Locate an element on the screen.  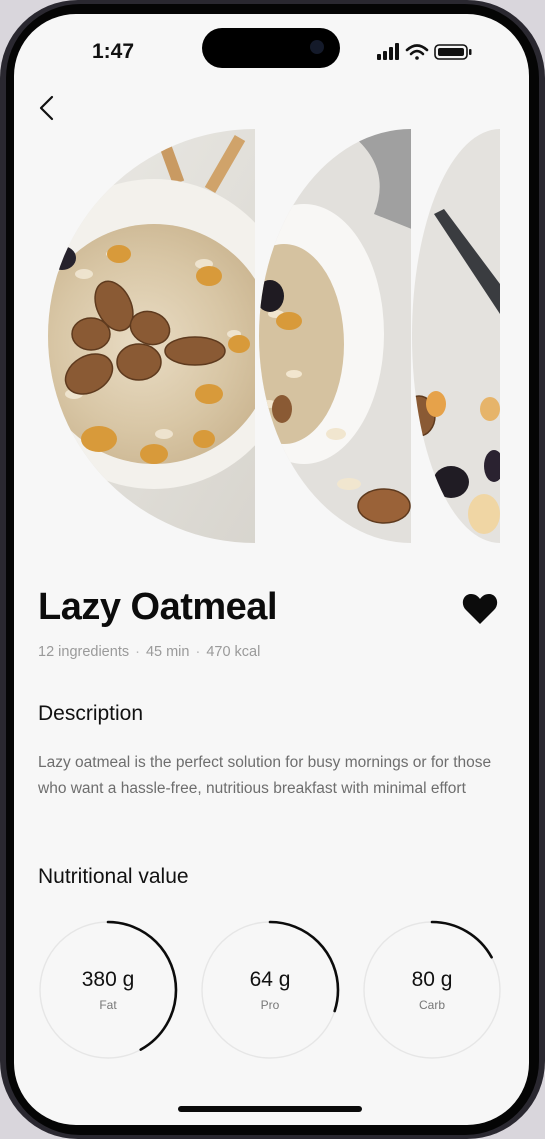
cook-time: 45 min is located at coordinates (167, 652).